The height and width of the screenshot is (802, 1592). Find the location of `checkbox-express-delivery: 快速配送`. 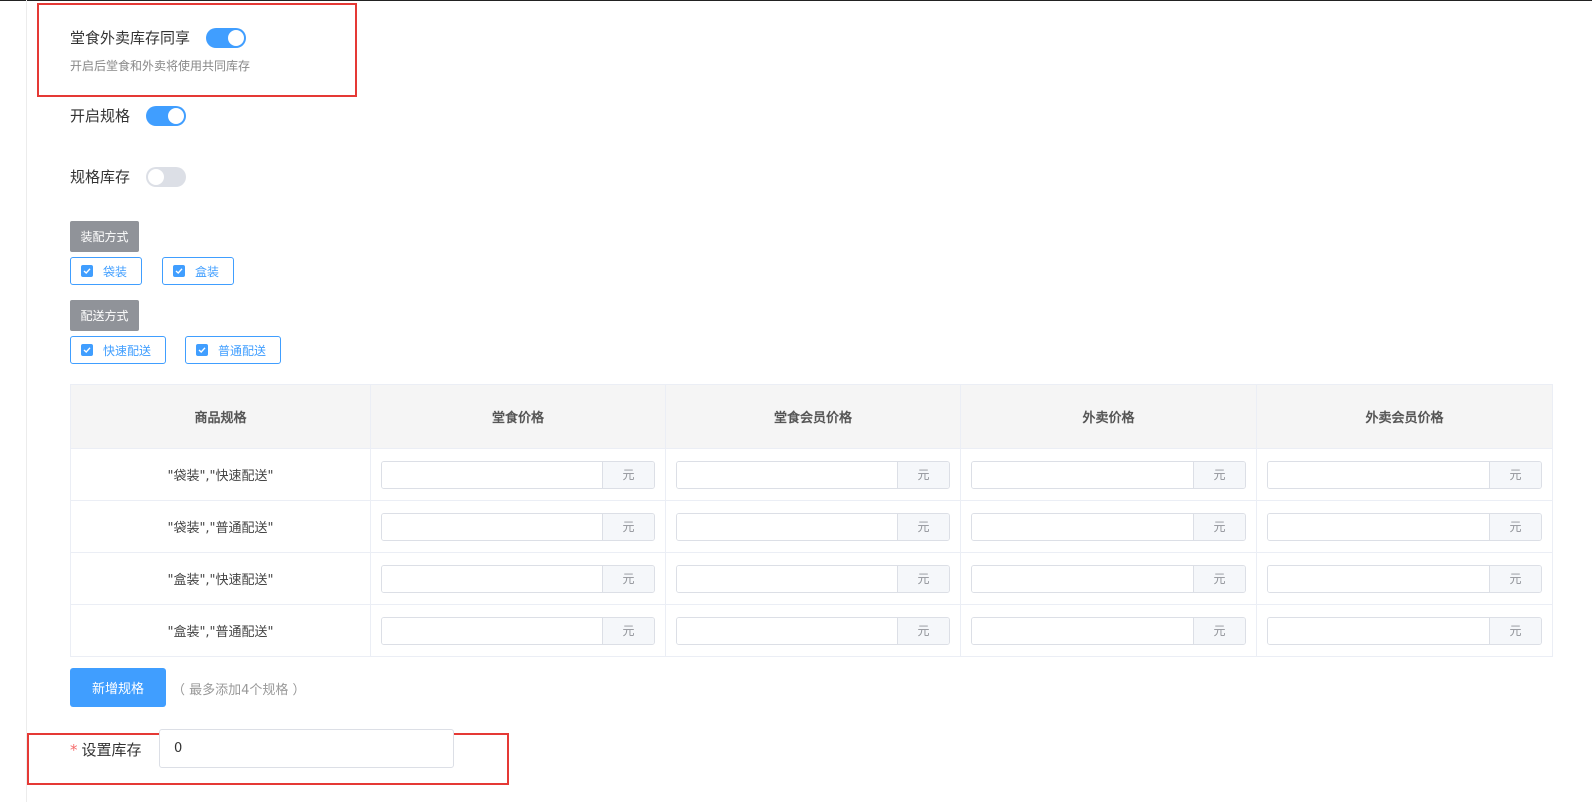

checkbox-express-delivery: 快速配送 is located at coordinates (118, 350).